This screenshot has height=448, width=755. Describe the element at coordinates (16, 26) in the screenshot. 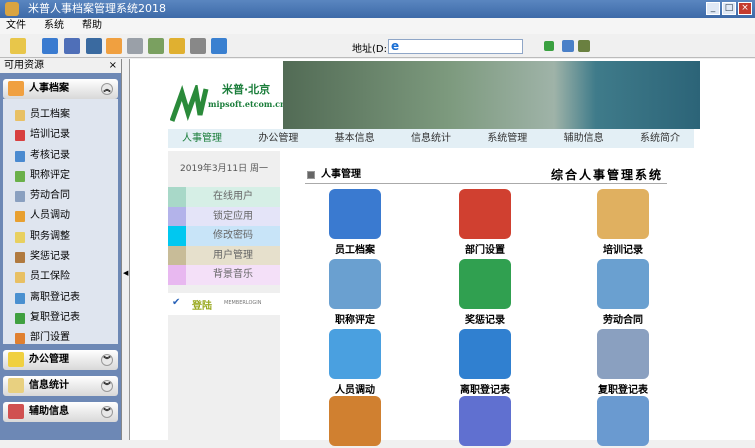

I see `menu-file: 文件` at that location.